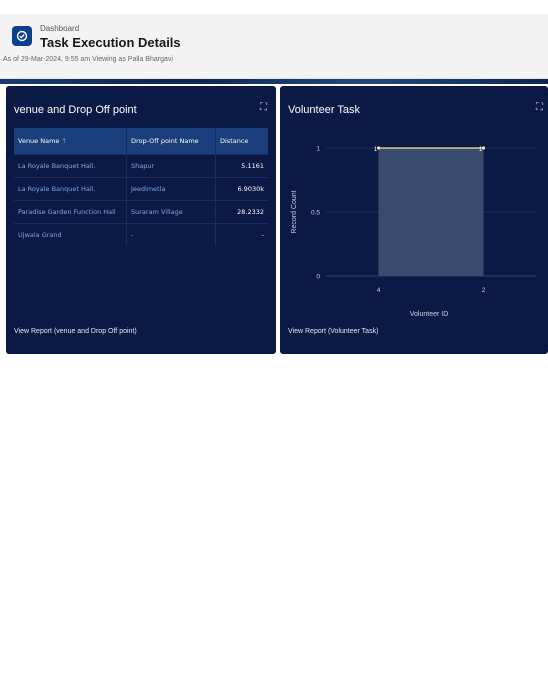  Describe the element at coordinates (70, 234) in the screenshot. I see `venue-name-link: Ujwala Grand` at that location.